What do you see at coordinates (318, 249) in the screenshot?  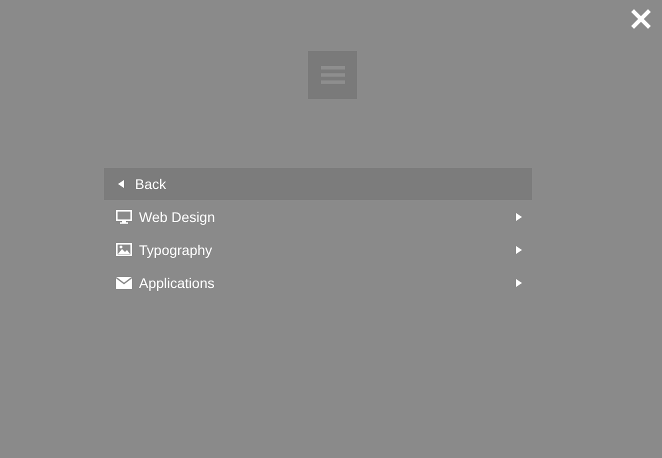 I see `menu-item: Typography` at bounding box center [318, 249].